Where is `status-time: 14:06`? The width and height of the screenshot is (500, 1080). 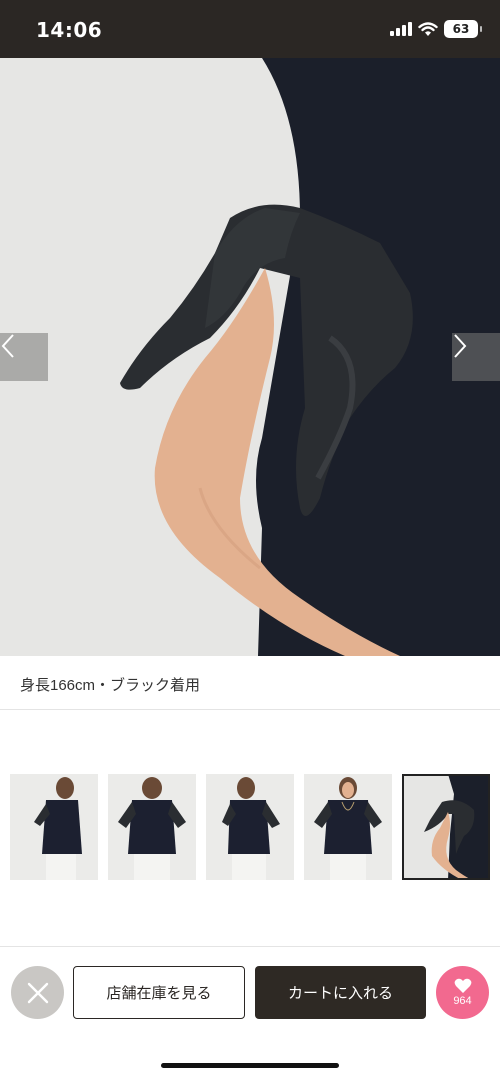
status-time: 14:06 is located at coordinates (69, 30).